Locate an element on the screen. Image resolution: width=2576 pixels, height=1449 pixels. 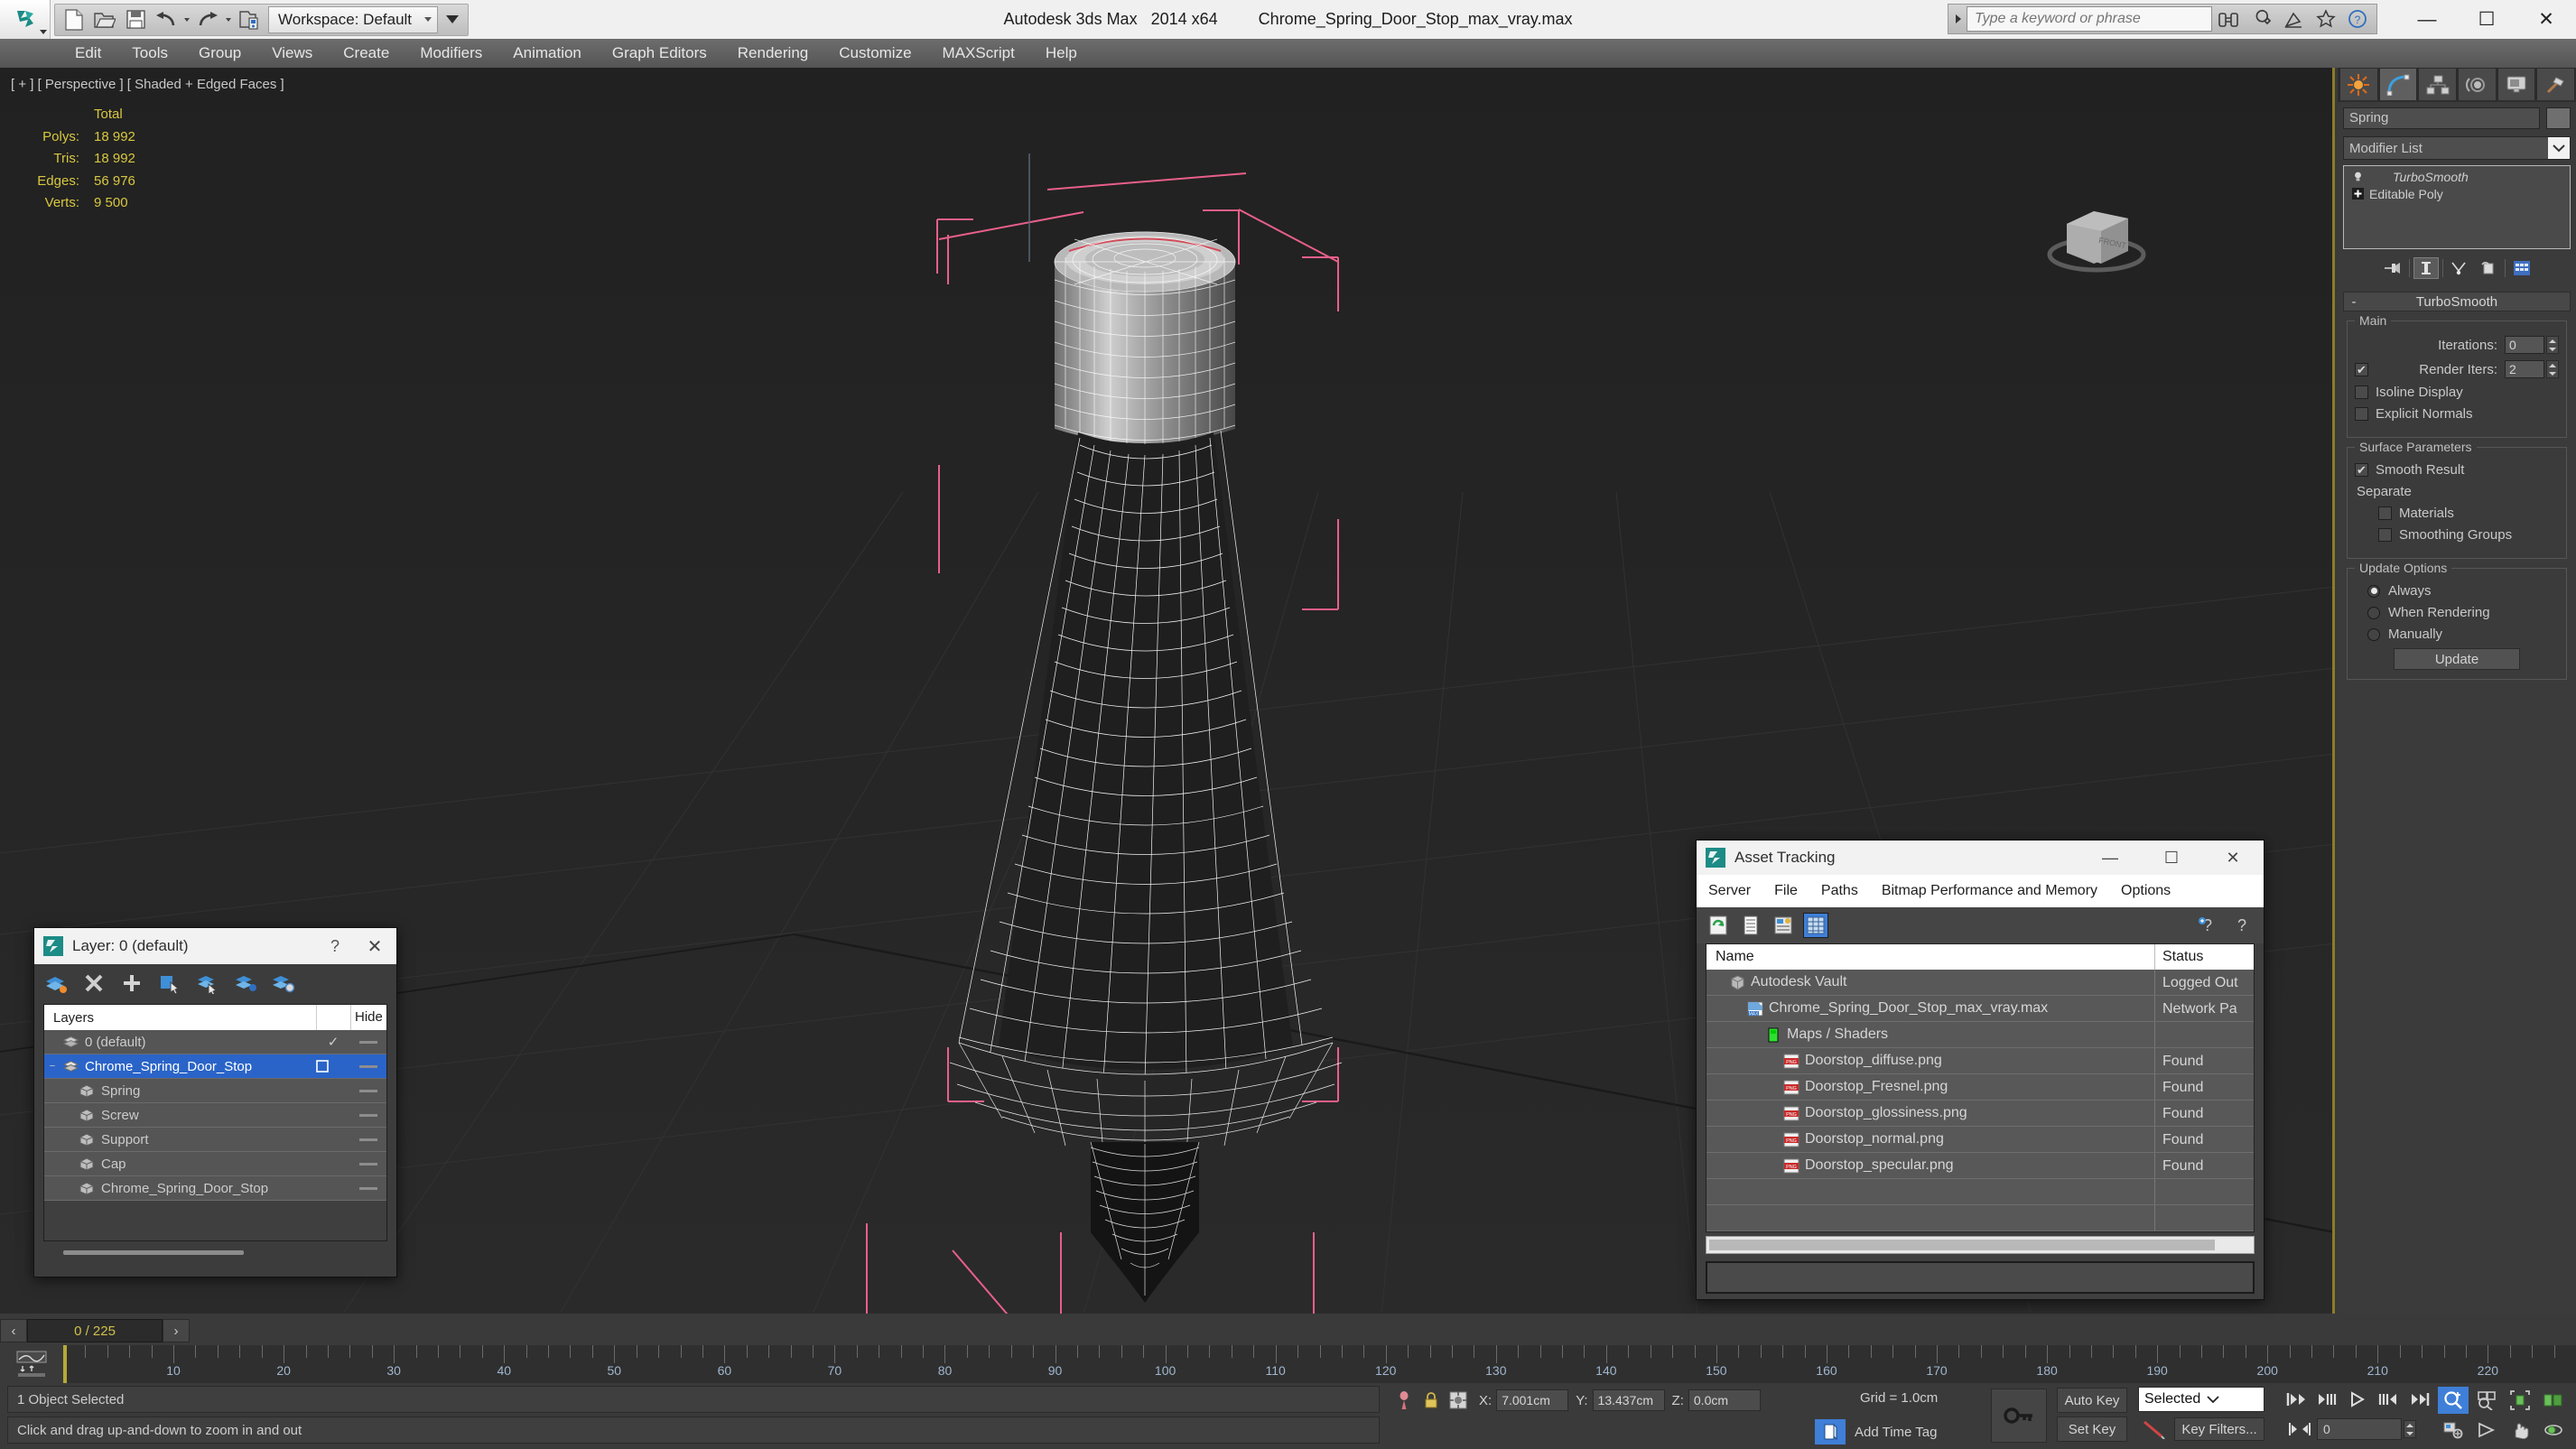
view-cube: FRONT is located at coordinates (2096, 241).